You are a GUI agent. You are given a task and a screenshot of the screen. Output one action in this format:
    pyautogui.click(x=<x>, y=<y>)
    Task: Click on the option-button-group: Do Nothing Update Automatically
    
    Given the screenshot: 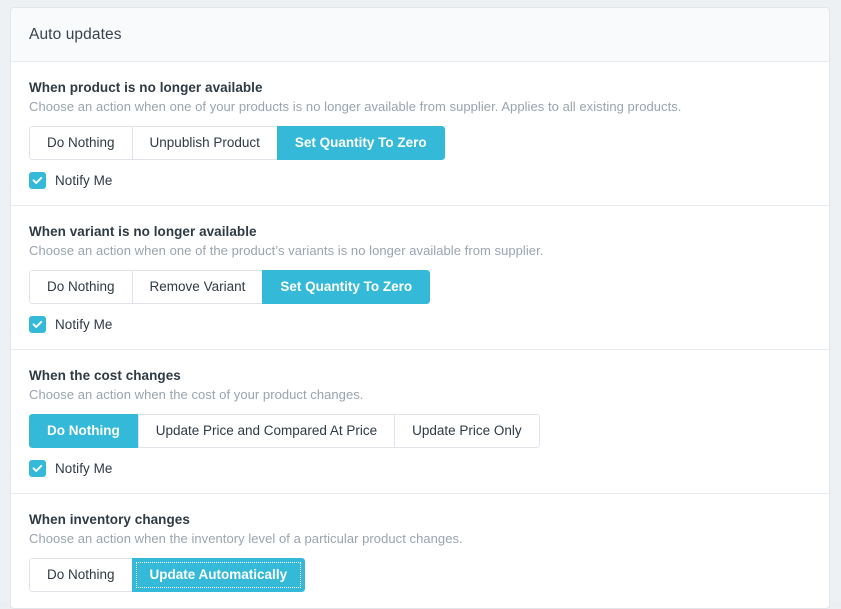 What is the action you would take?
    pyautogui.click(x=167, y=575)
    